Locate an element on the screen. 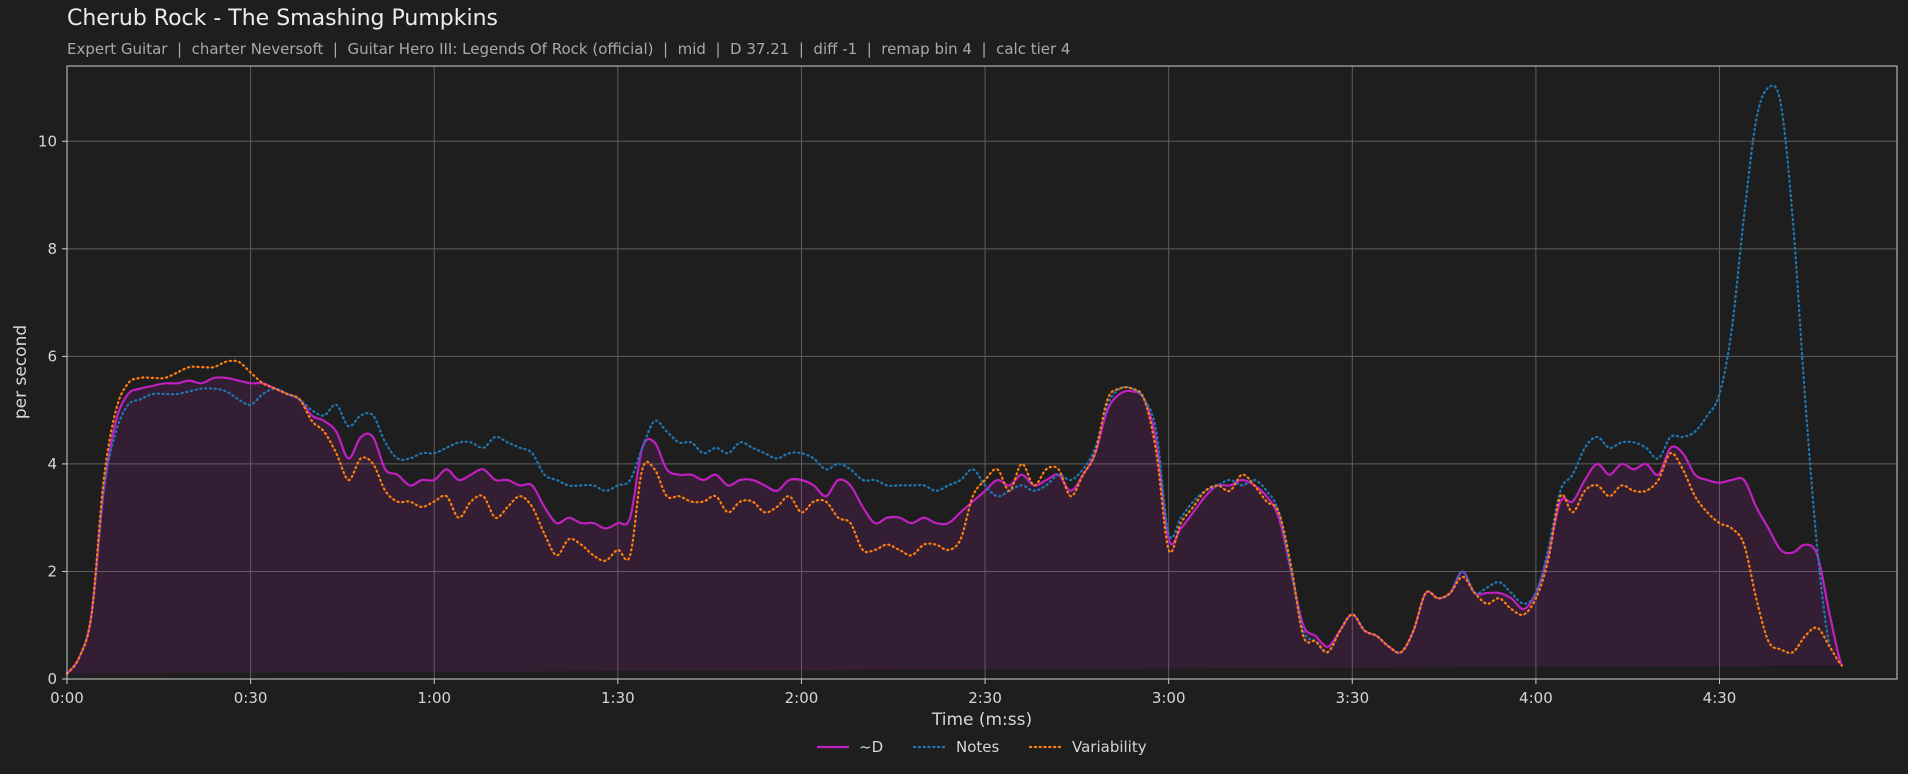 The height and width of the screenshot is (774, 1908). x-tick-label: 1:30 is located at coordinates (618, 698).